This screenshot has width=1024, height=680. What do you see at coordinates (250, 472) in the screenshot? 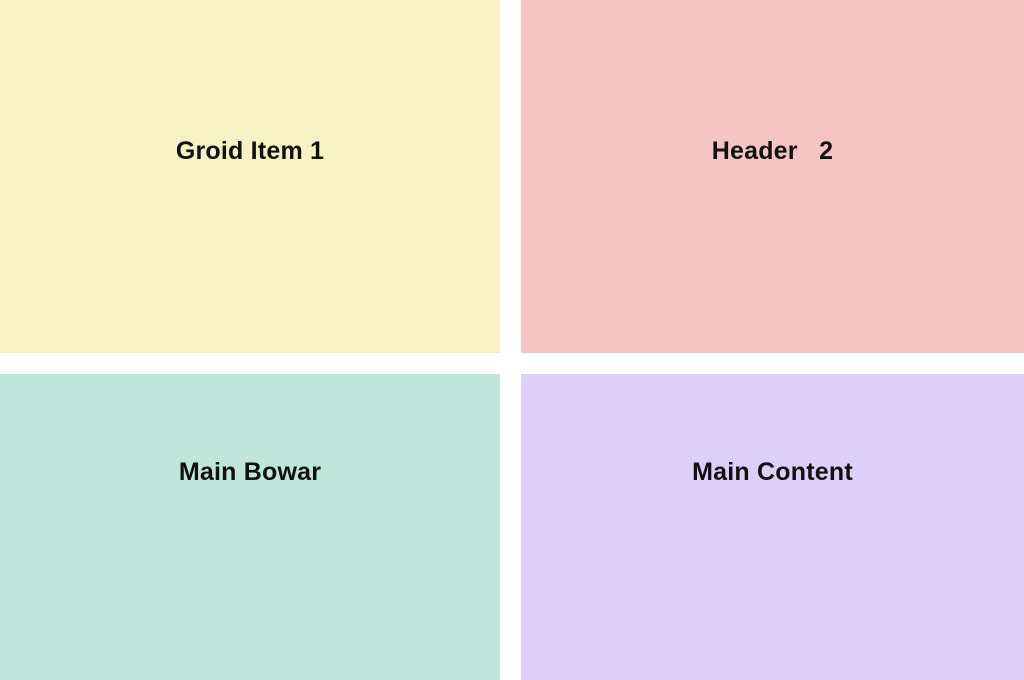
I see `grid-item-main-bowar-label: Main Bowar` at bounding box center [250, 472].